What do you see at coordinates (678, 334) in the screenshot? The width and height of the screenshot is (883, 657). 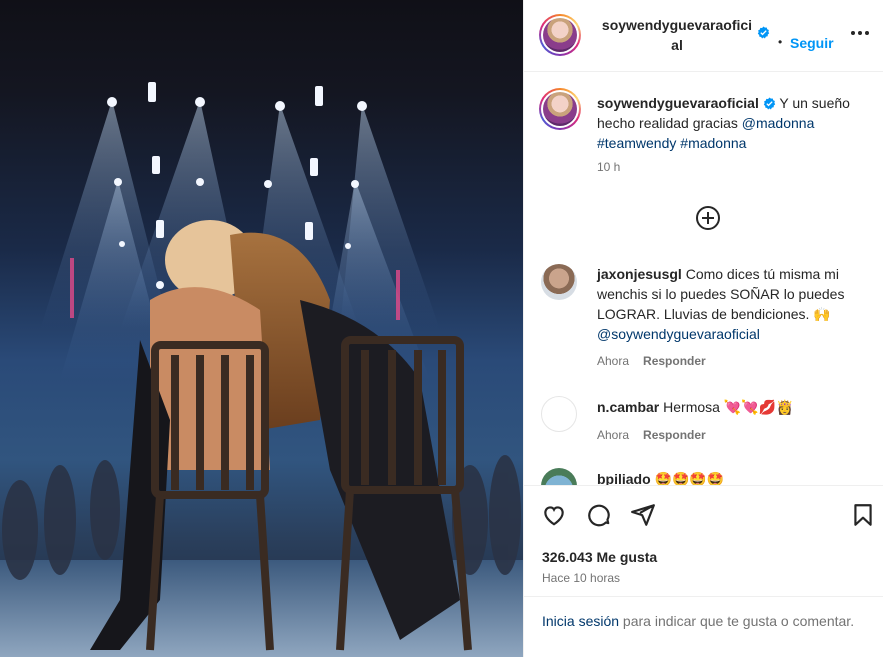 I see `comment-mention-link: @soywendyguevaraoficial` at bounding box center [678, 334].